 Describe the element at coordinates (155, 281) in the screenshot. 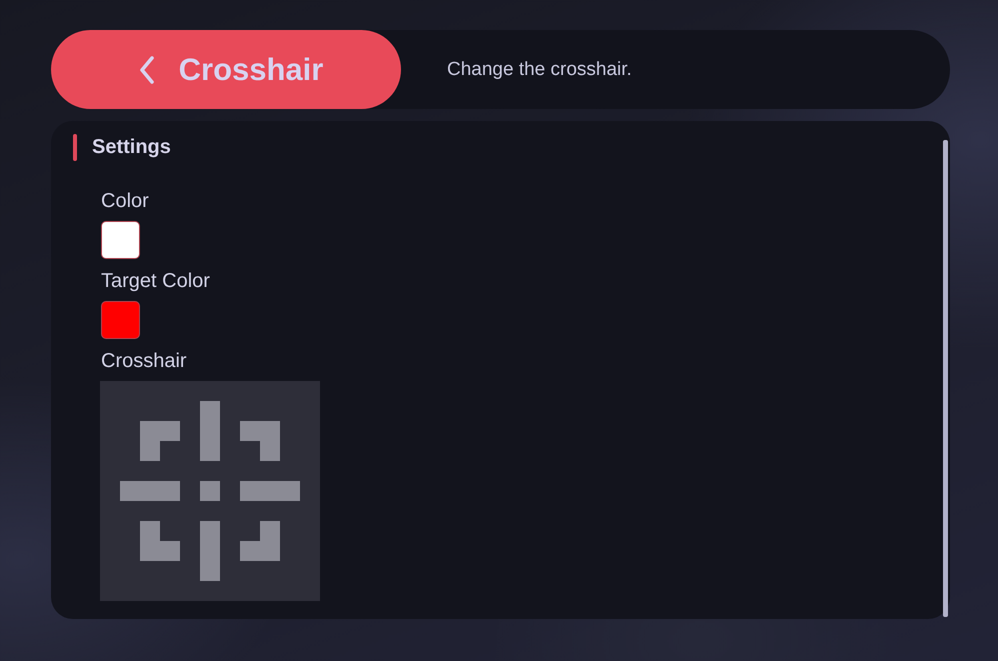

I see `setting-label: Target Color` at that location.